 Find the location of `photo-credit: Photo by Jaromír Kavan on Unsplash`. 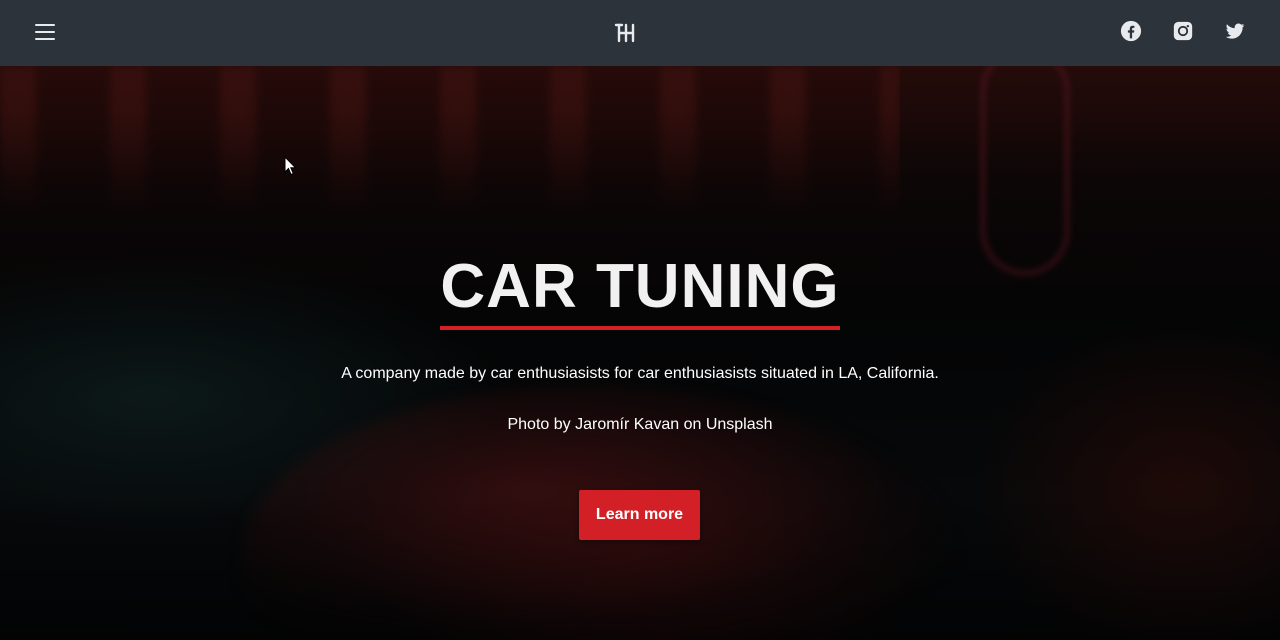

photo-credit: Photo by Jaromír Kavan on Unsplash is located at coordinates (640, 424).